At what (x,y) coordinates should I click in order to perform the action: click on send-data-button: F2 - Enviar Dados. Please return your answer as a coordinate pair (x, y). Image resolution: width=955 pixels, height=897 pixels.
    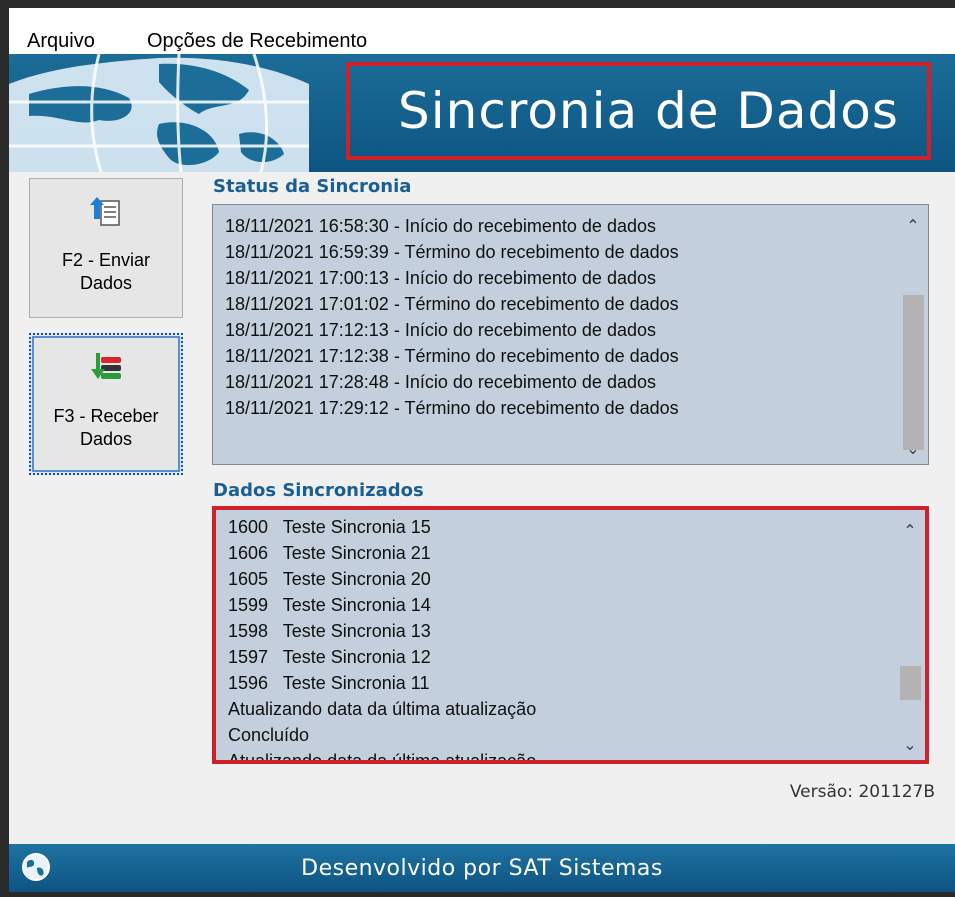
    Looking at the image, I should click on (106, 248).